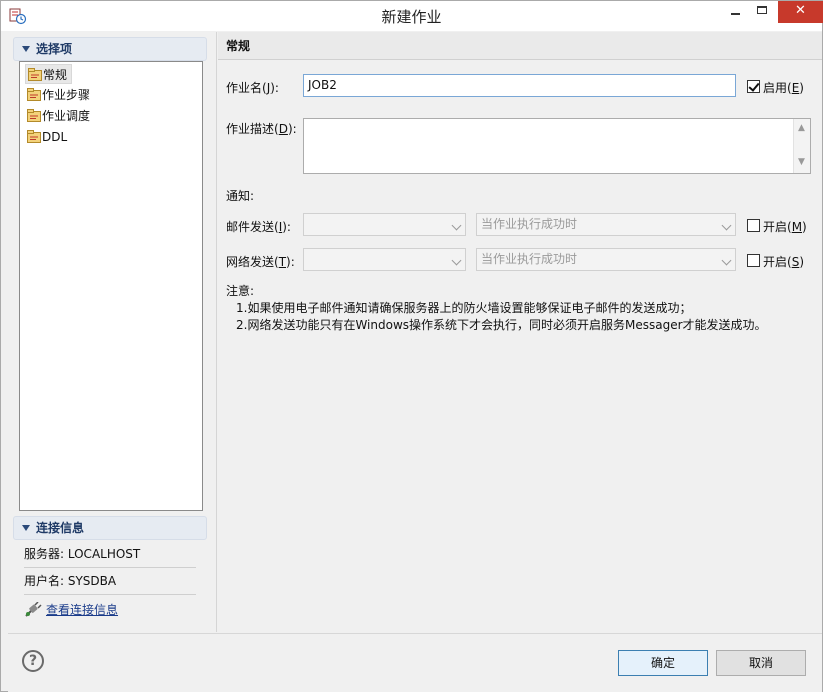  What do you see at coordinates (802, 162) in the screenshot?
I see `scroll-down-icon: ▼` at bounding box center [802, 162].